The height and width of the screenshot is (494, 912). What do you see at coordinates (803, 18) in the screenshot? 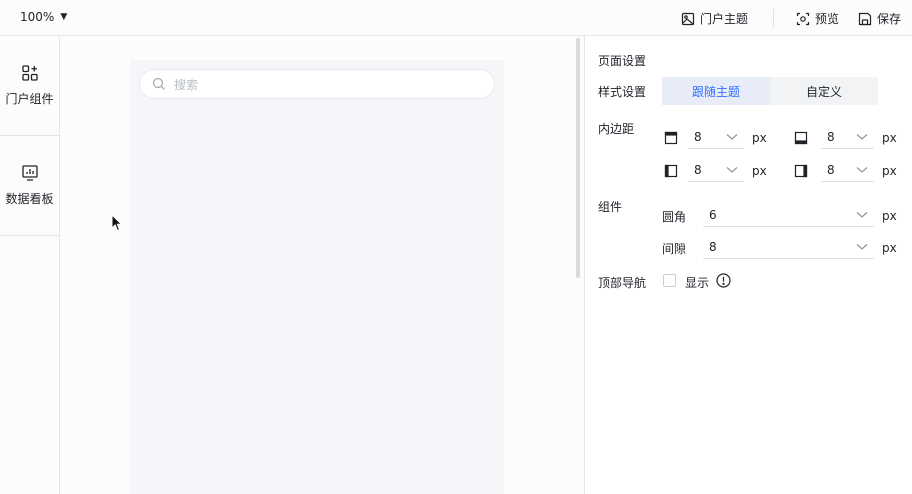
I see `preview-icon` at bounding box center [803, 18].